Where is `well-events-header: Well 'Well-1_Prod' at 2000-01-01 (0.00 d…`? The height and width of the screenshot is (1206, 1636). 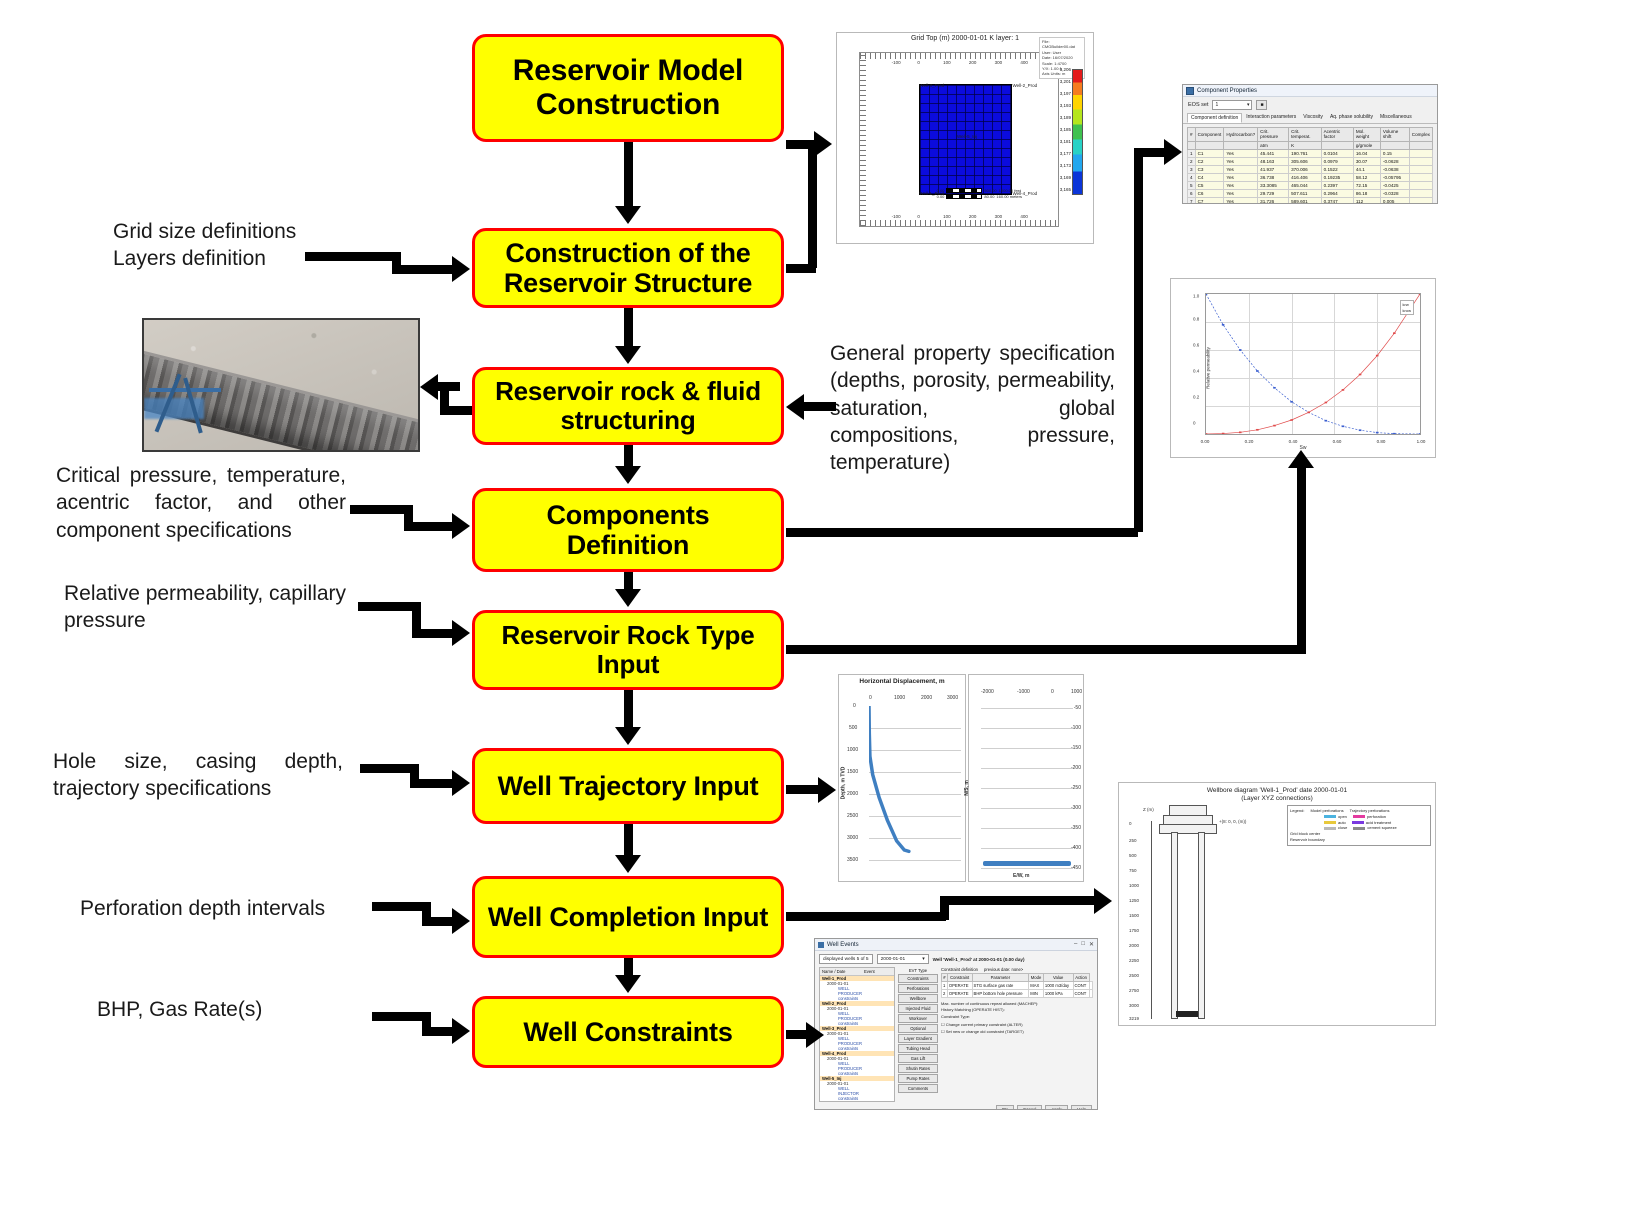 well-events-header: Well 'Well-1_Prod' at 2000-01-01 (0.00 d… is located at coordinates (978, 959).